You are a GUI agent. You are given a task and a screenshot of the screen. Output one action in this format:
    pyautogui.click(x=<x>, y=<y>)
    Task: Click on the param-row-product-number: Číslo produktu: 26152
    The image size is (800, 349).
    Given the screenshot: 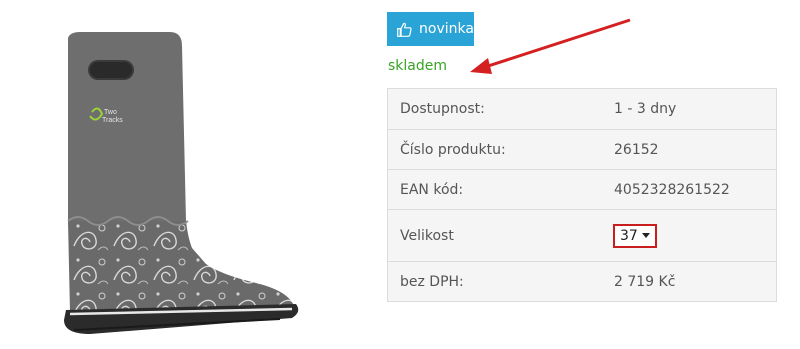 What is the action you would take?
    pyautogui.click(x=582, y=149)
    